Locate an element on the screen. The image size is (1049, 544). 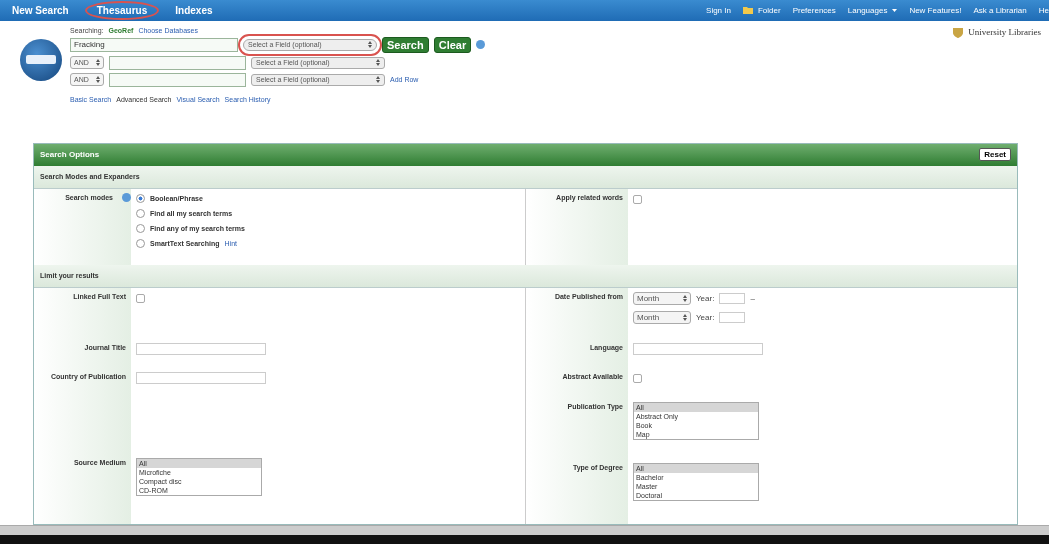
nav-link: New Features! is located at coordinates (935, 10).